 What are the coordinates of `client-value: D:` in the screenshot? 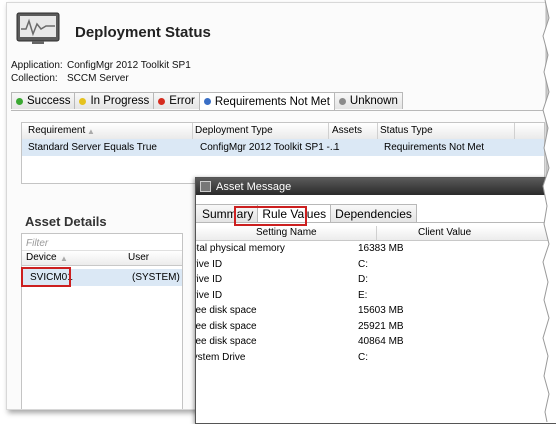 It's located at (363, 279).